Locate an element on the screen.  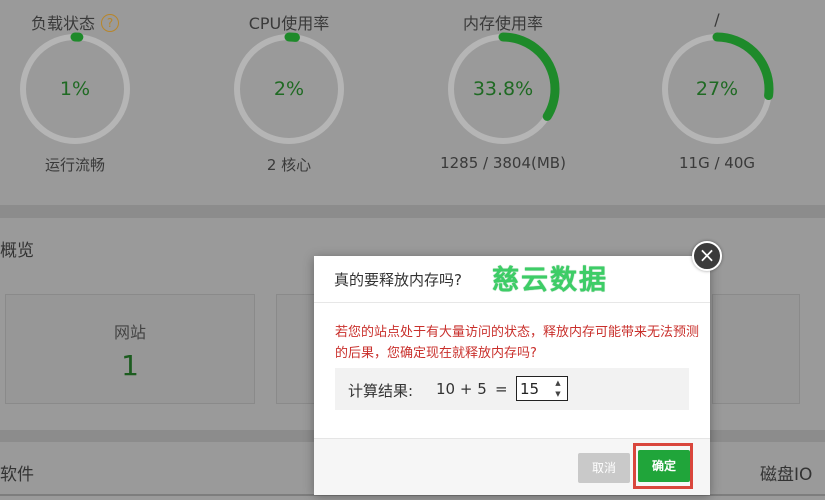
confirm-button: 确定 is located at coordinates (664, 466).